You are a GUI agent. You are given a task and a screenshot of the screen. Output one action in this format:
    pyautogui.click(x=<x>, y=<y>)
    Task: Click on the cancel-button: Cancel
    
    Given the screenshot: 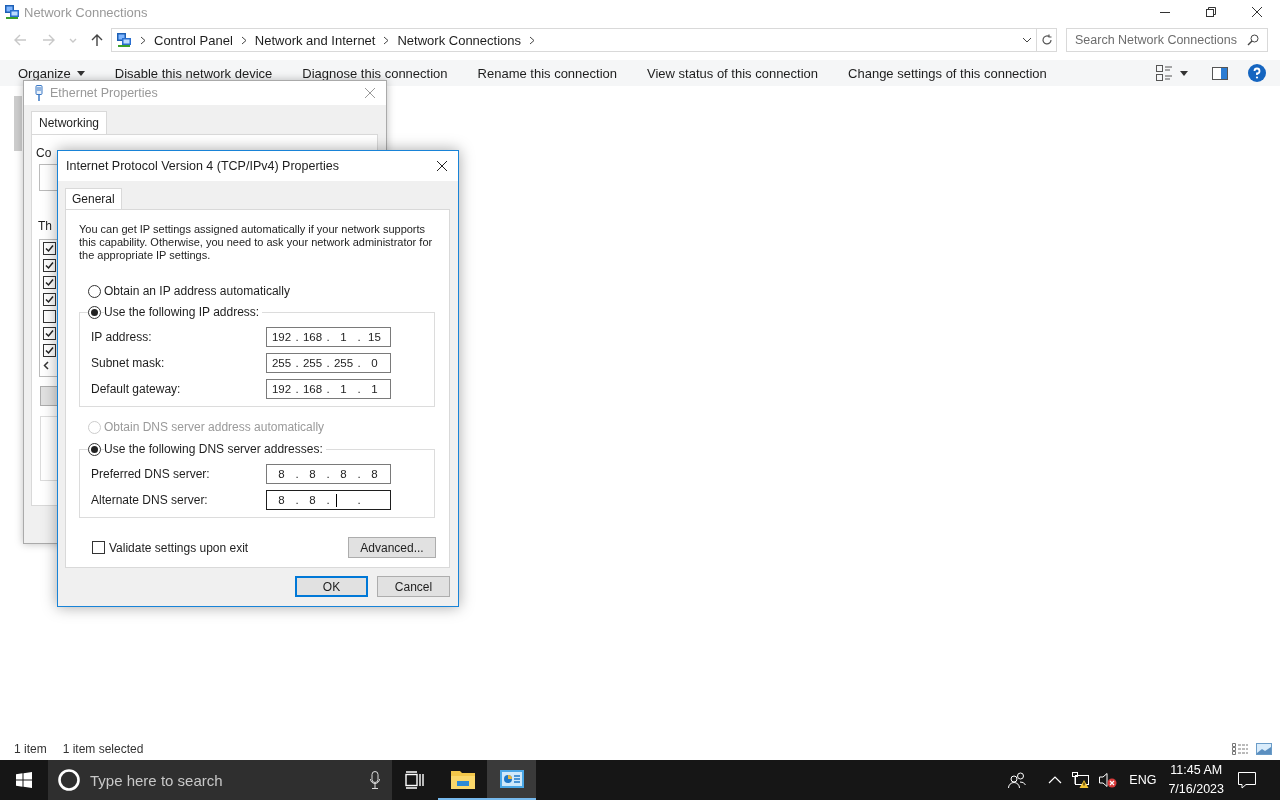 What is the action you would take?
    pyautogui.click(x=413, y=586)
    